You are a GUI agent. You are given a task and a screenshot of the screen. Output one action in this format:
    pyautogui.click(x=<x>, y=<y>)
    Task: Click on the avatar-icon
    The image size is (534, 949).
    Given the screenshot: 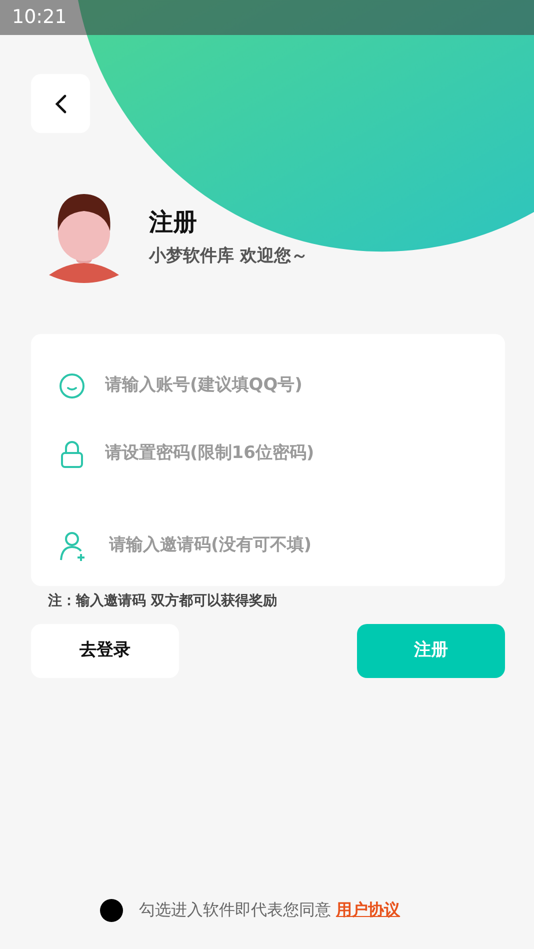 What is the action you would take?
    pyautogui.click(x=84, y=237)
    